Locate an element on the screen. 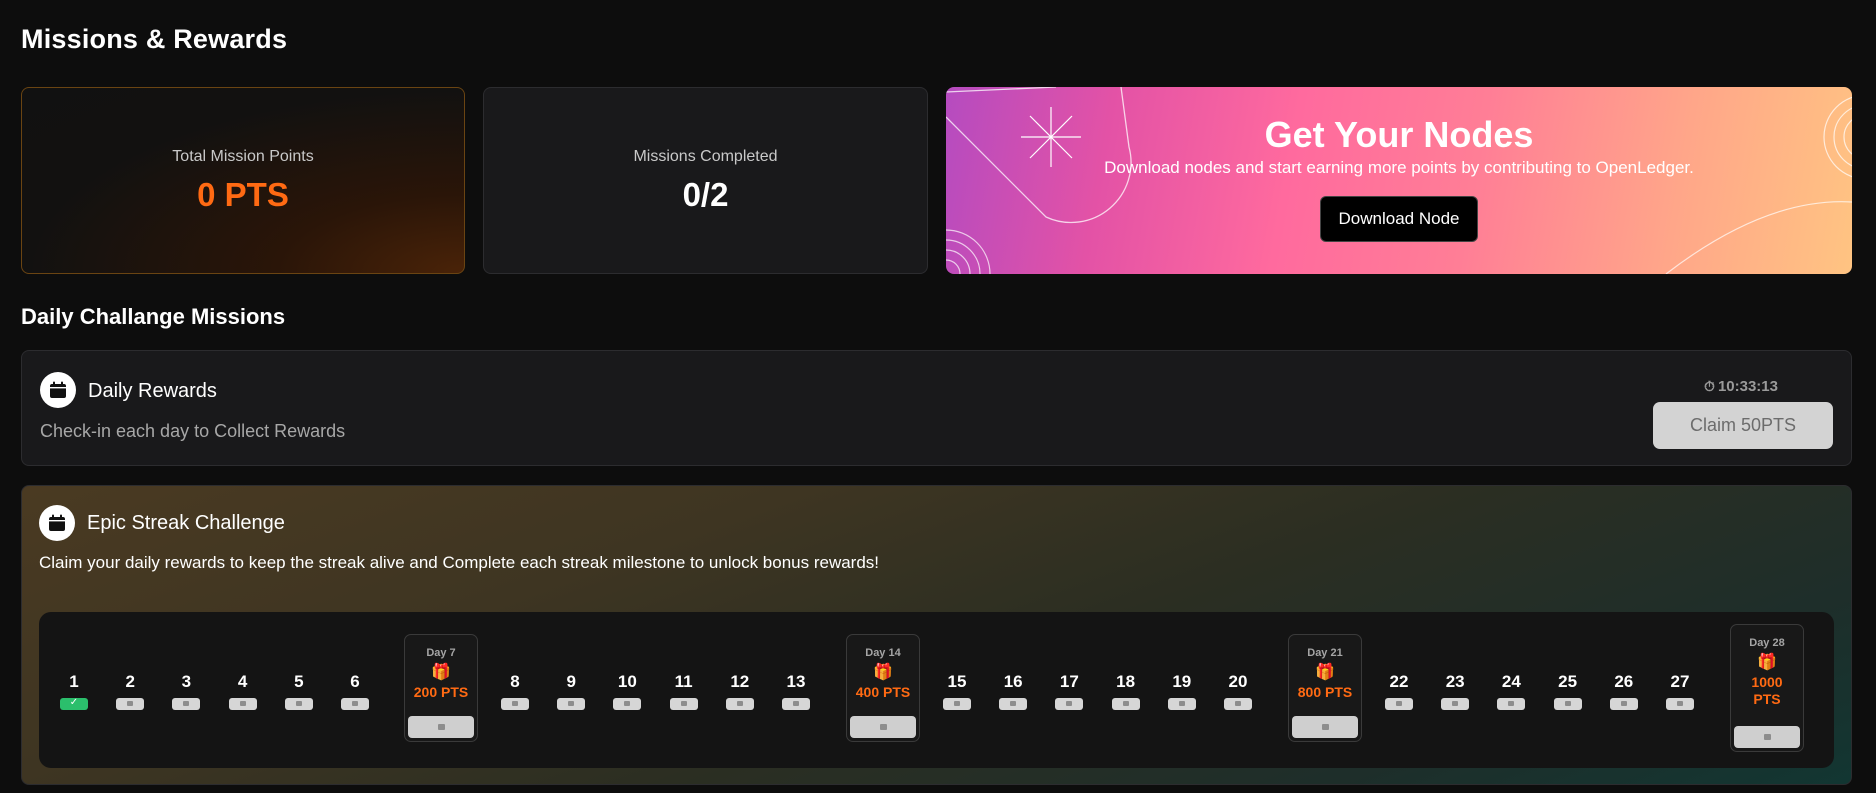  streak-day-23: 23 is located at coordinates (1455, 691).